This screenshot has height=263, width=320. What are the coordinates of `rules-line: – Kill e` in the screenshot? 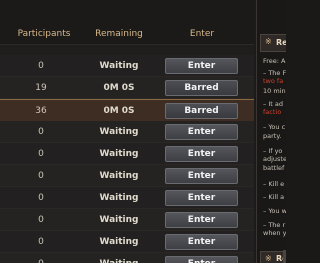 It's located at (274, 184).